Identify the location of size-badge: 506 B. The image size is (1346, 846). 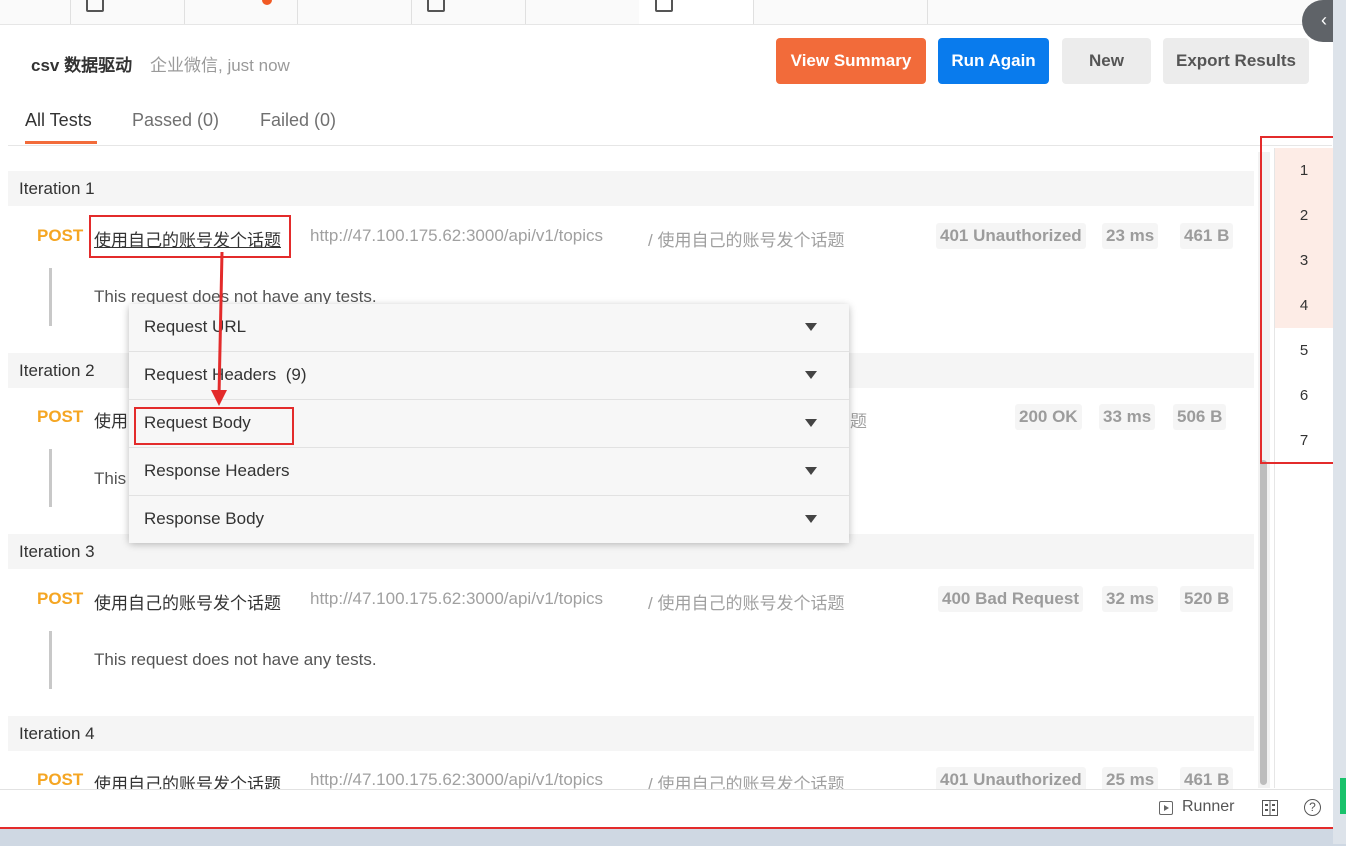
(1200, 417).